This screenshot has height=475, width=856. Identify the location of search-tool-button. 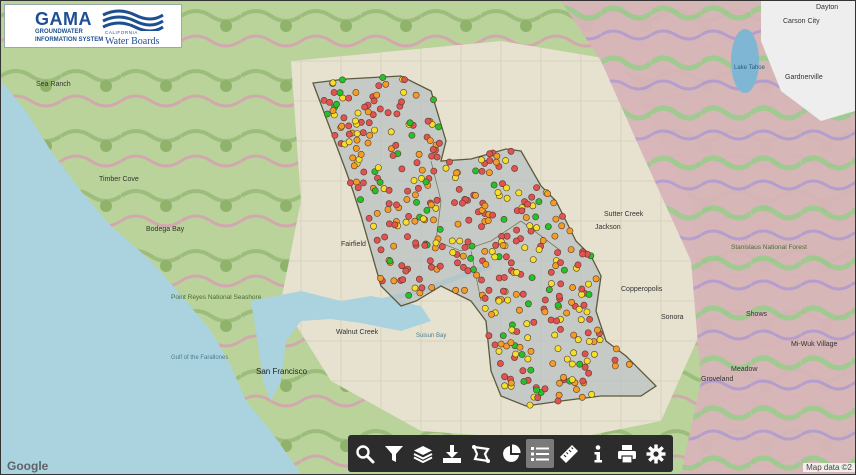
(365, 453).